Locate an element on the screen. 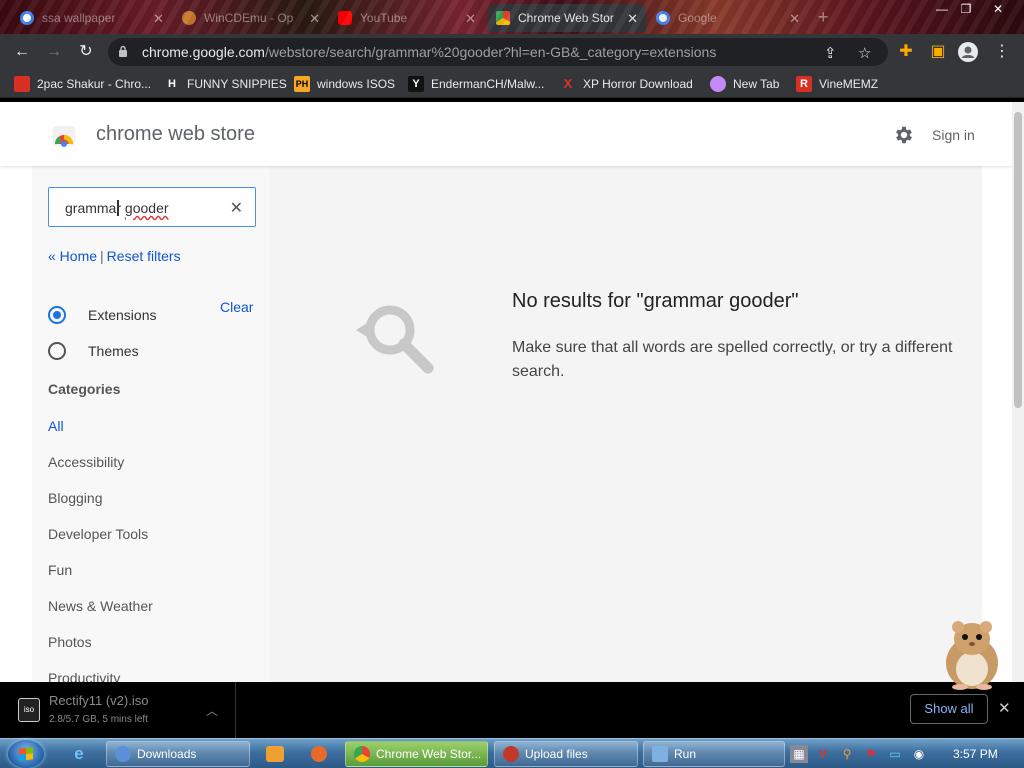  radio-unselected-icon is located at coordinates (57, 351).